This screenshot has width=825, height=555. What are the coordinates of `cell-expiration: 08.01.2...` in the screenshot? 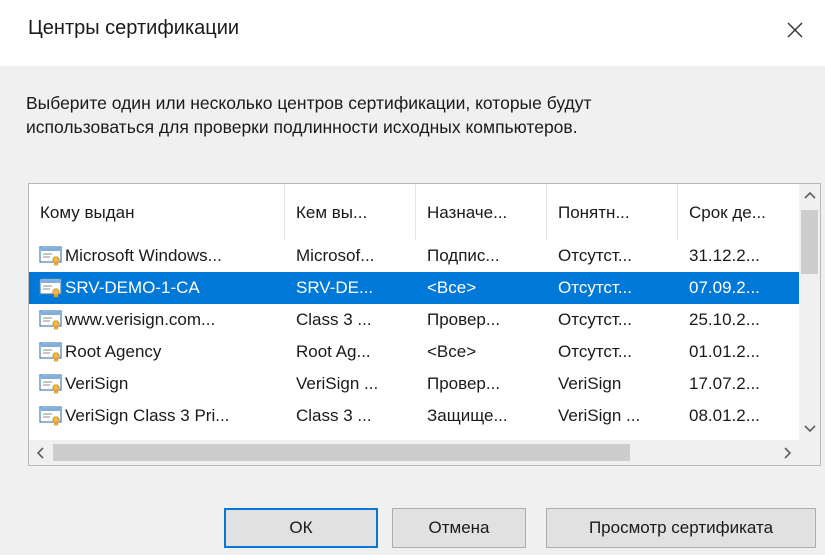 It's located at (724, 415).